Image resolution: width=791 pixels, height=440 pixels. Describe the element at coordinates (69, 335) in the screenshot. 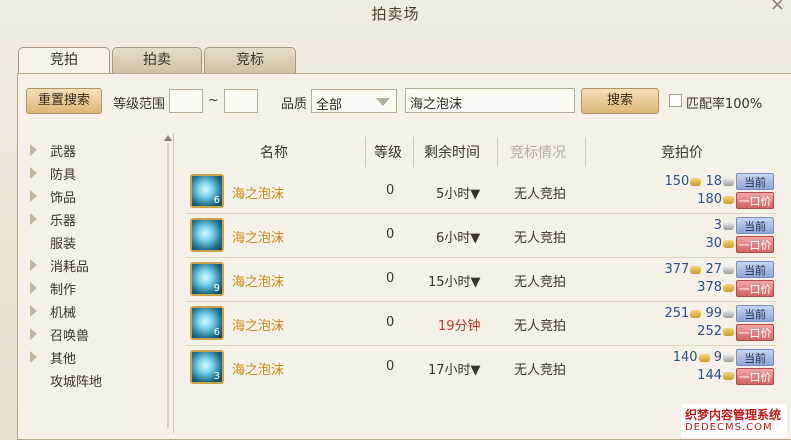

I see `category-summons: 召唤兽` at that location.